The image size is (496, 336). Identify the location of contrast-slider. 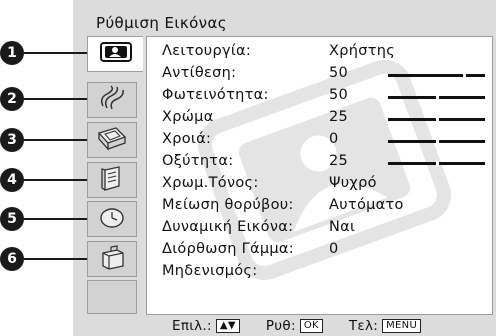
(436, 75).